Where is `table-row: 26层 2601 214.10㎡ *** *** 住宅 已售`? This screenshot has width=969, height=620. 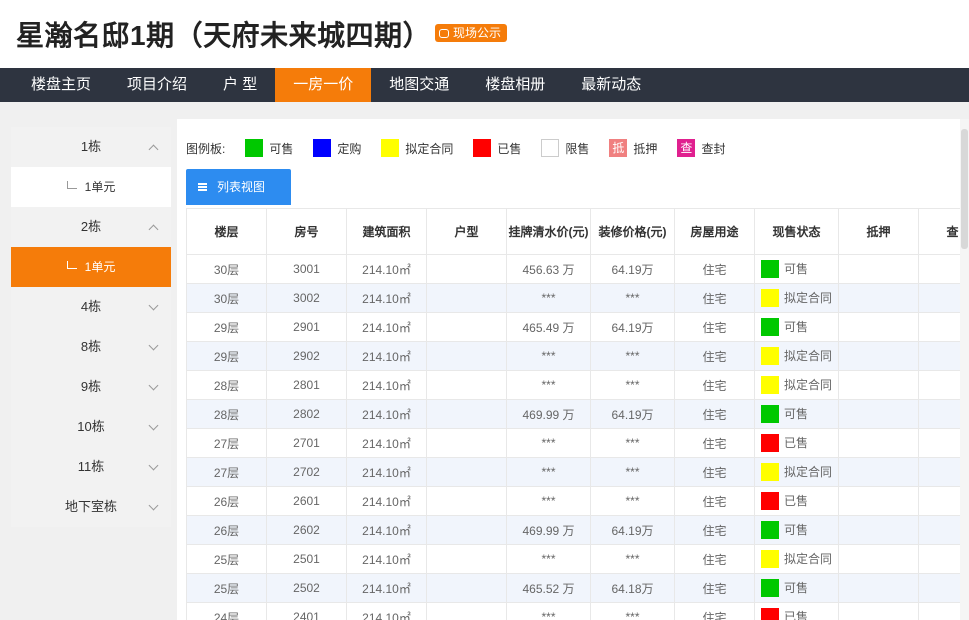 table-row: 26层 2601 214.10㎡ *** *** 住宅 已售 is located at coordinates (577, 501).